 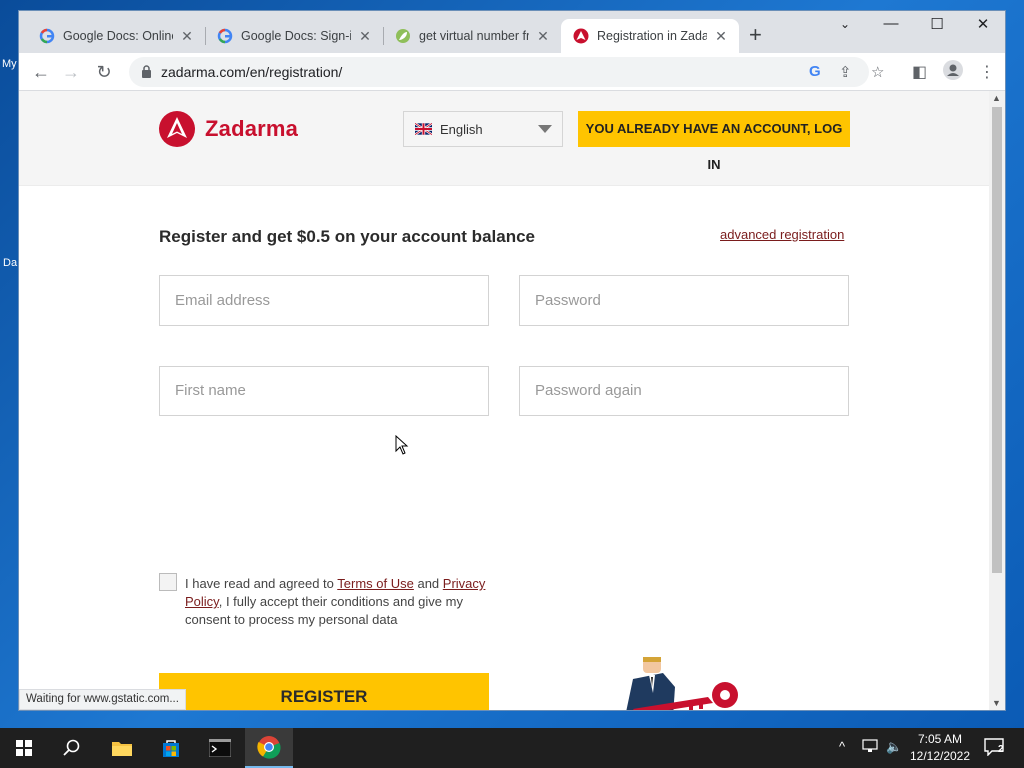 I want to click on notification-count-badge: 2, so click(x=1001, y=749).